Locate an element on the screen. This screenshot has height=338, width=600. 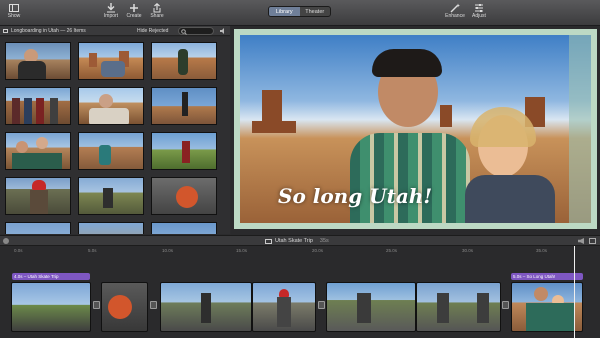
ruler-tick: 0.0s is located at coordinates (18, 250).